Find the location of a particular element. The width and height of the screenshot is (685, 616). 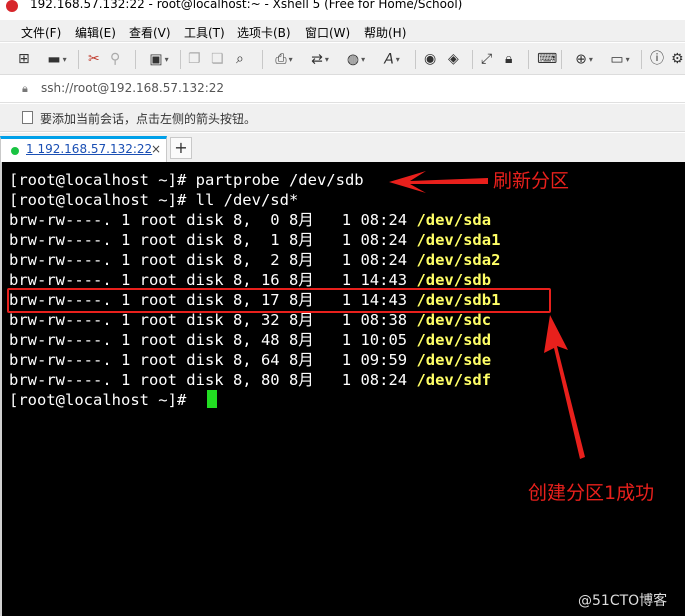

address-bar: 🔒︎ ssh://root@192.168.57.132:22 is located at coordinates (342, 89).